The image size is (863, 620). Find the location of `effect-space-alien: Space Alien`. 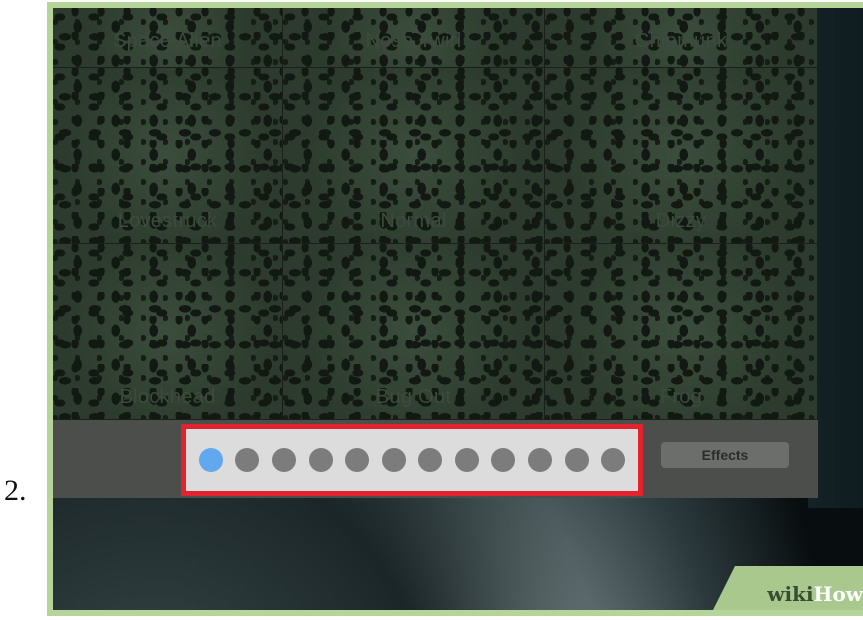

effect-space-alien: Space Alien is located at coordinates (168, 38).